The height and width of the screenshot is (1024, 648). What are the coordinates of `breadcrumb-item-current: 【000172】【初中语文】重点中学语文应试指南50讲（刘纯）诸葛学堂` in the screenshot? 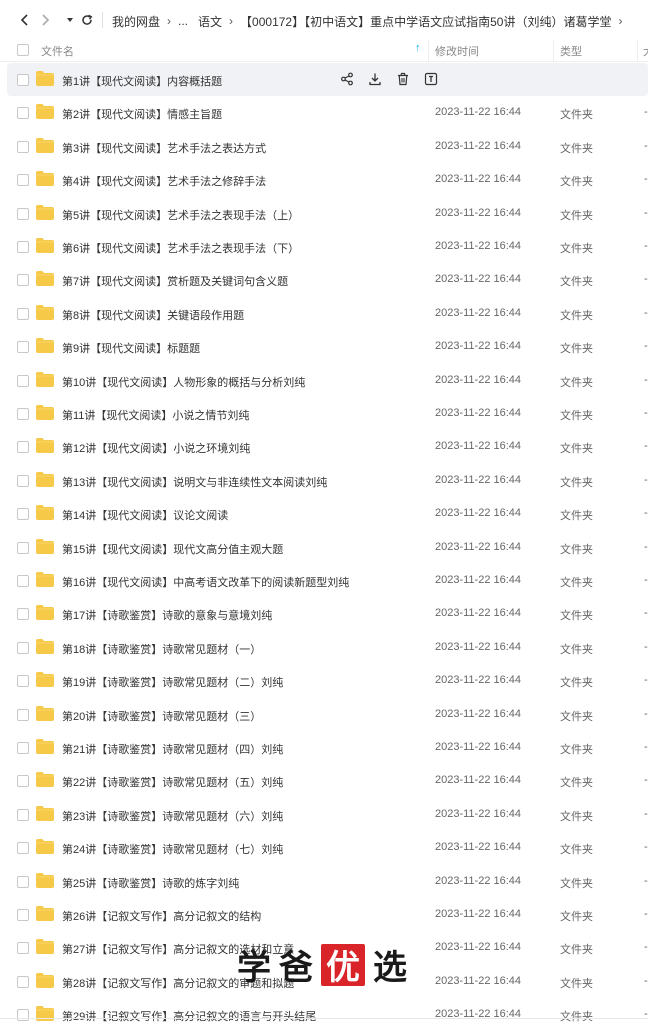 It's located at (425, 21).